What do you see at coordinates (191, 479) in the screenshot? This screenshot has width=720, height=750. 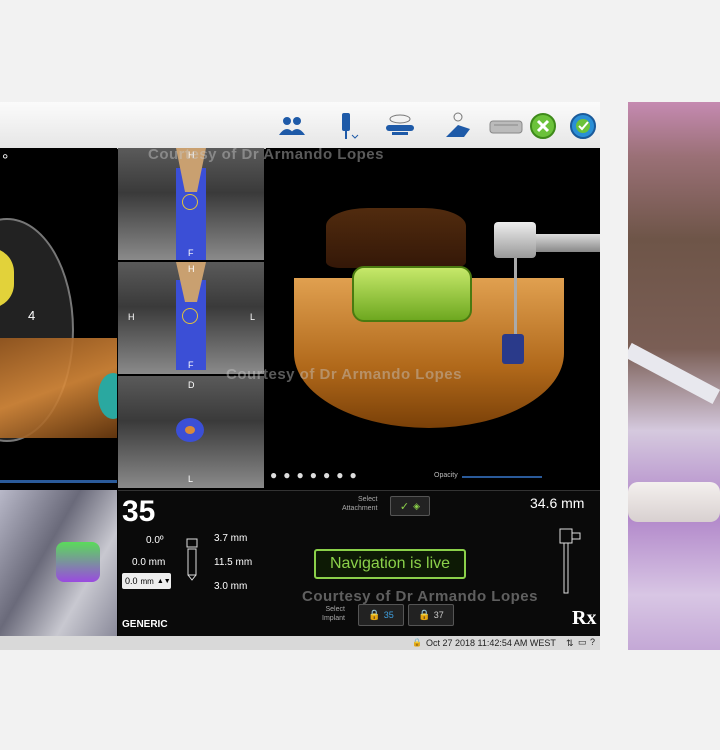 I see `axial-bottom-label: L` at bounding box center [191, 479].